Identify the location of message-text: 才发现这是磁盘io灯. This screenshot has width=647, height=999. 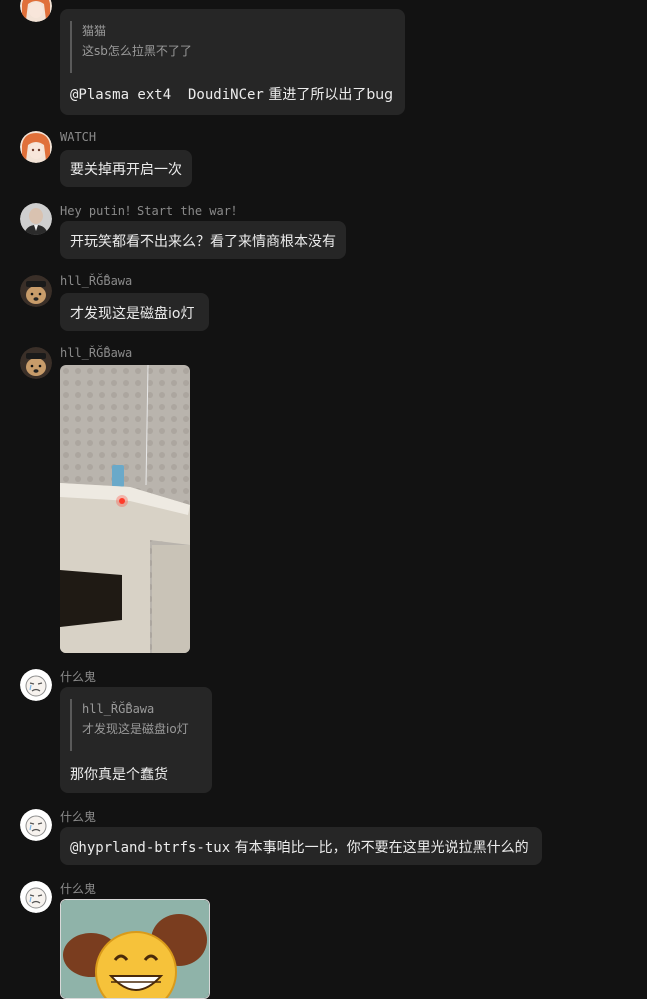
(132, 314).